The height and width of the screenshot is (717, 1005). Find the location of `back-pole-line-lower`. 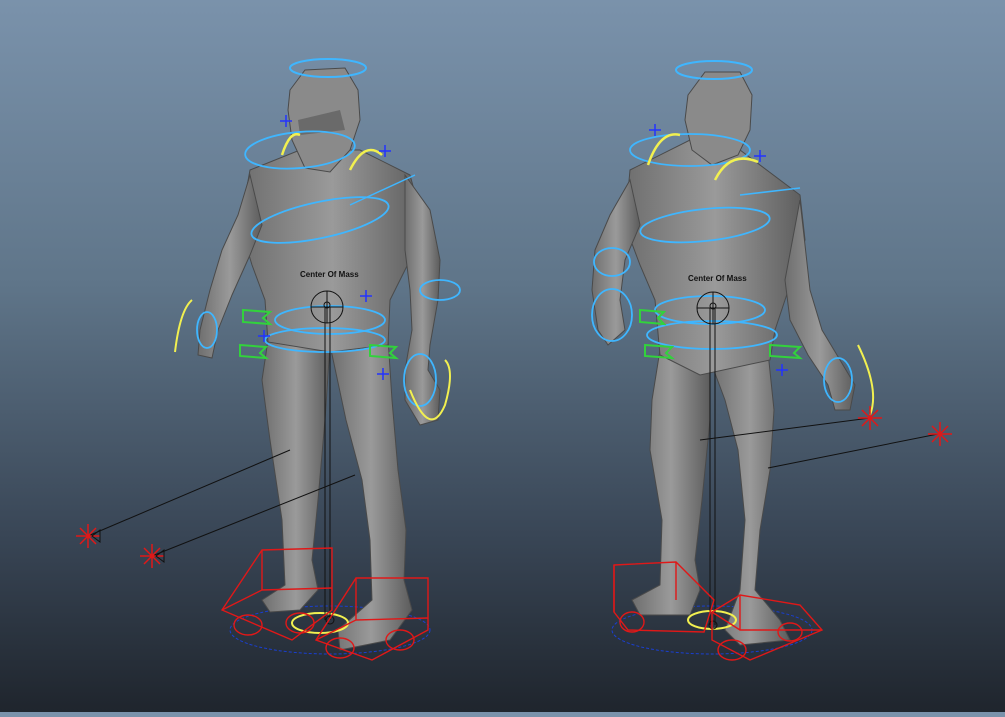

back-pole-line-lower is located at coordinates (853, 451).